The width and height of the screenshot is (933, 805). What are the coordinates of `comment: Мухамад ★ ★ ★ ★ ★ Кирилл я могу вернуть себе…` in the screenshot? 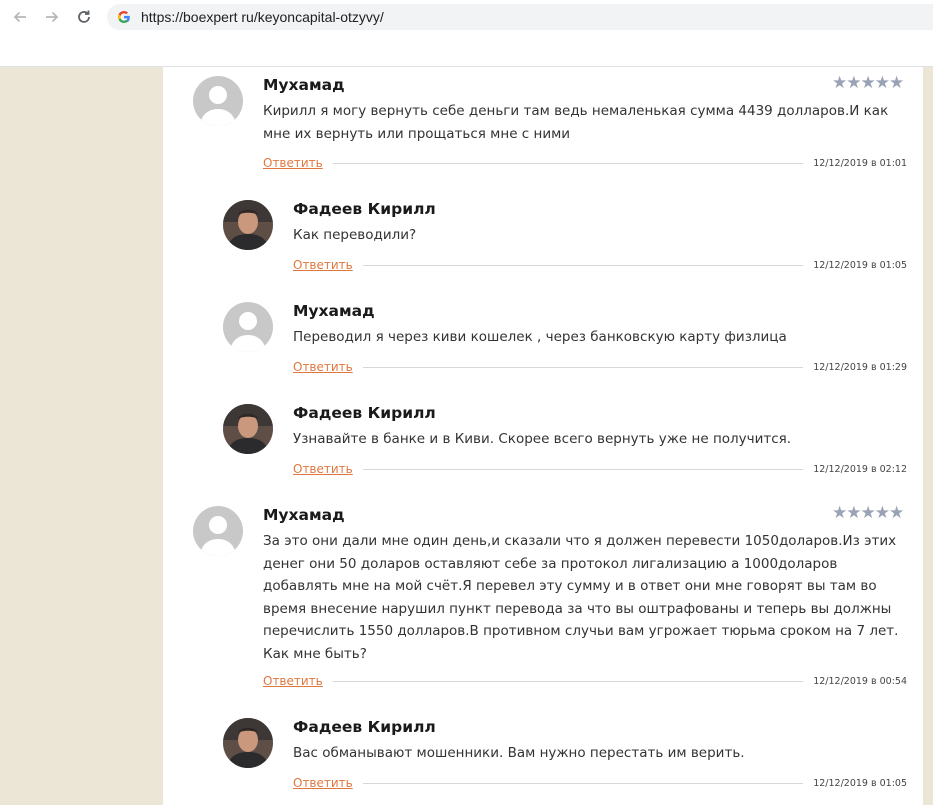 It's located at (550, 124).